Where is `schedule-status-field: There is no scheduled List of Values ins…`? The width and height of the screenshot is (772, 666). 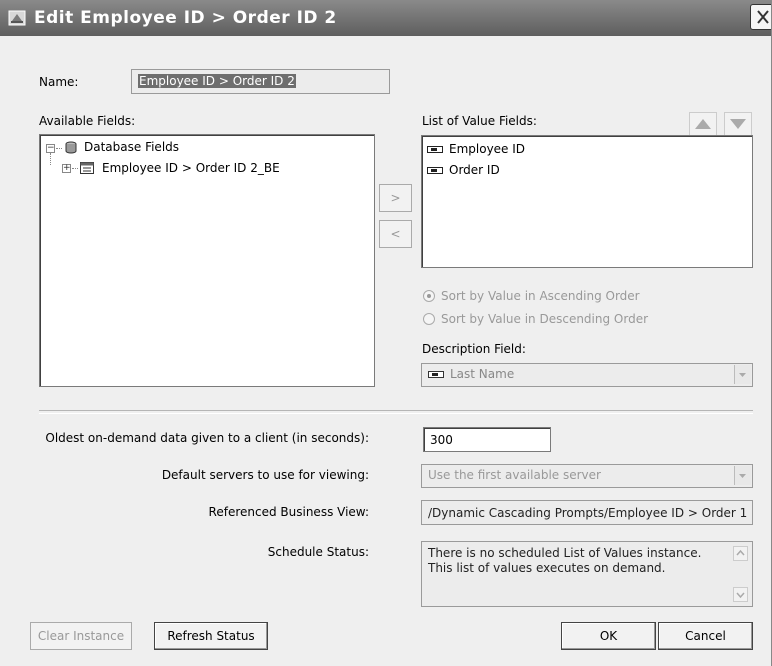 schedule-status-field: There is no scheduled List of Values ins… is located at coordinates (587, 574).